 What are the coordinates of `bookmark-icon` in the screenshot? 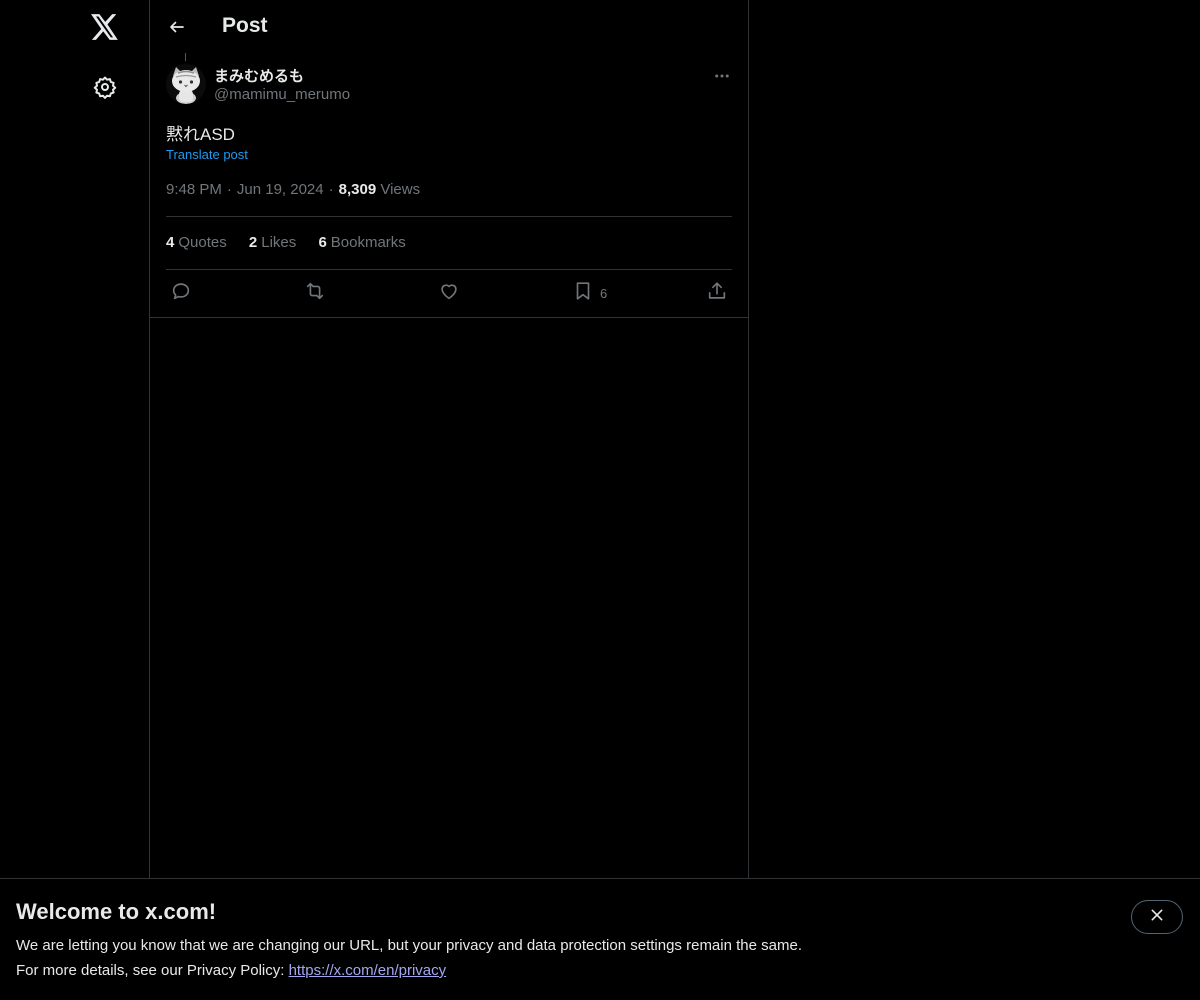 It's located at (583, 293).